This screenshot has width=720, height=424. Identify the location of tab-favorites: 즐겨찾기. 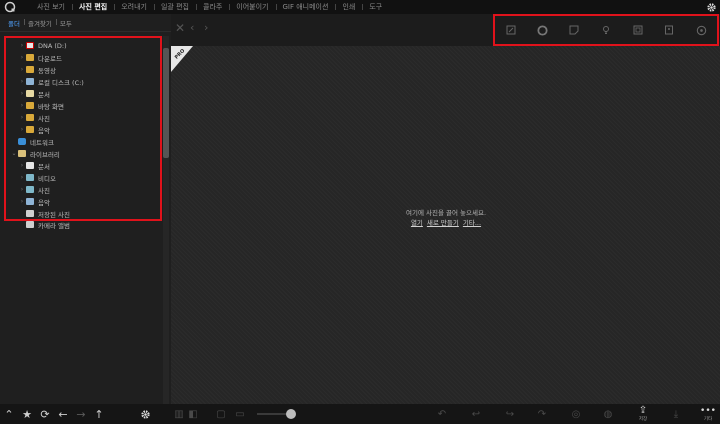
(39, 23).